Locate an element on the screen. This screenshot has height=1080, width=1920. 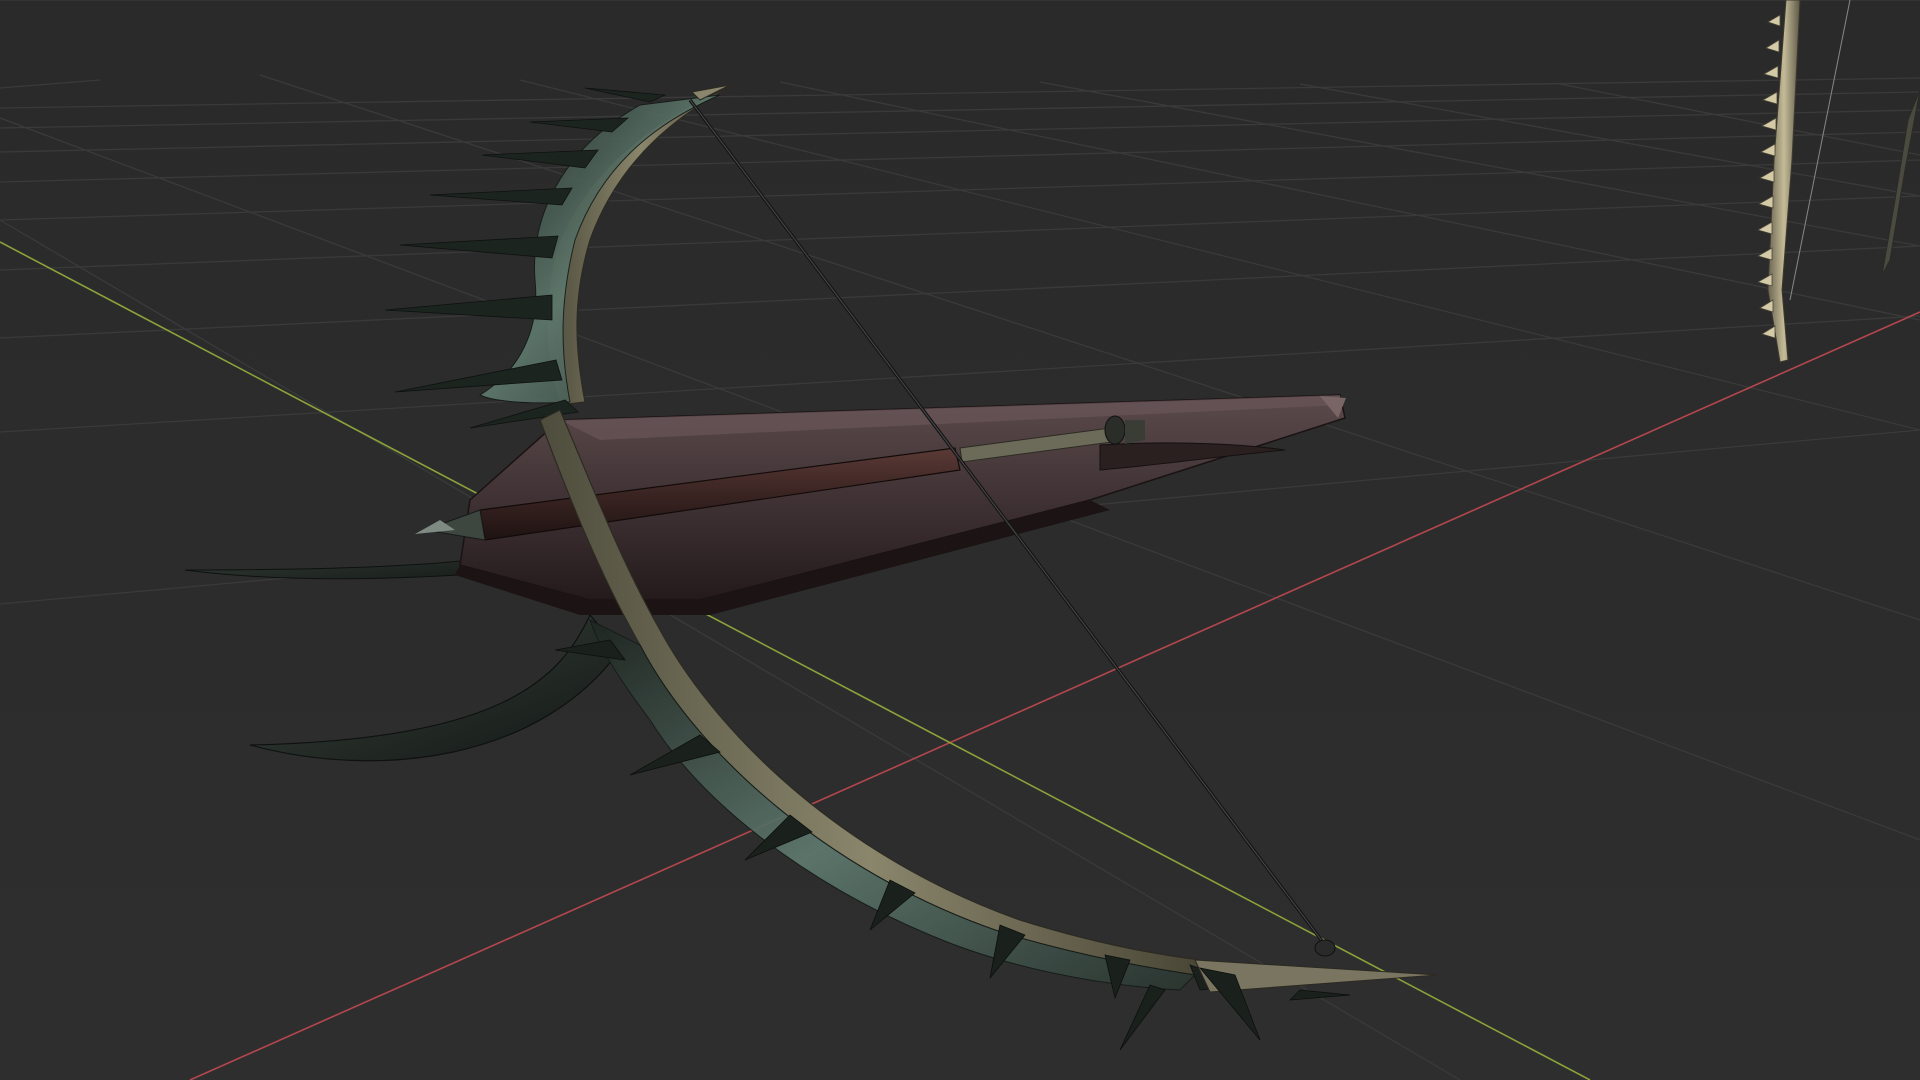
string-nock is located at coordinates (1325, 948).